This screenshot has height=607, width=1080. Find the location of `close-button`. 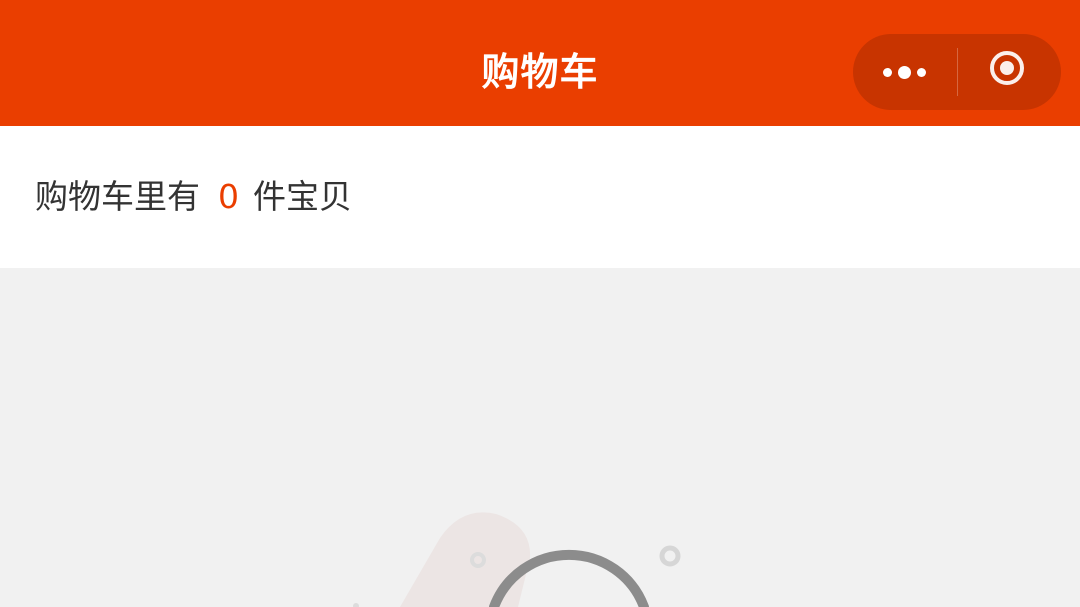

close-button is located at coordinates (1009, 72).